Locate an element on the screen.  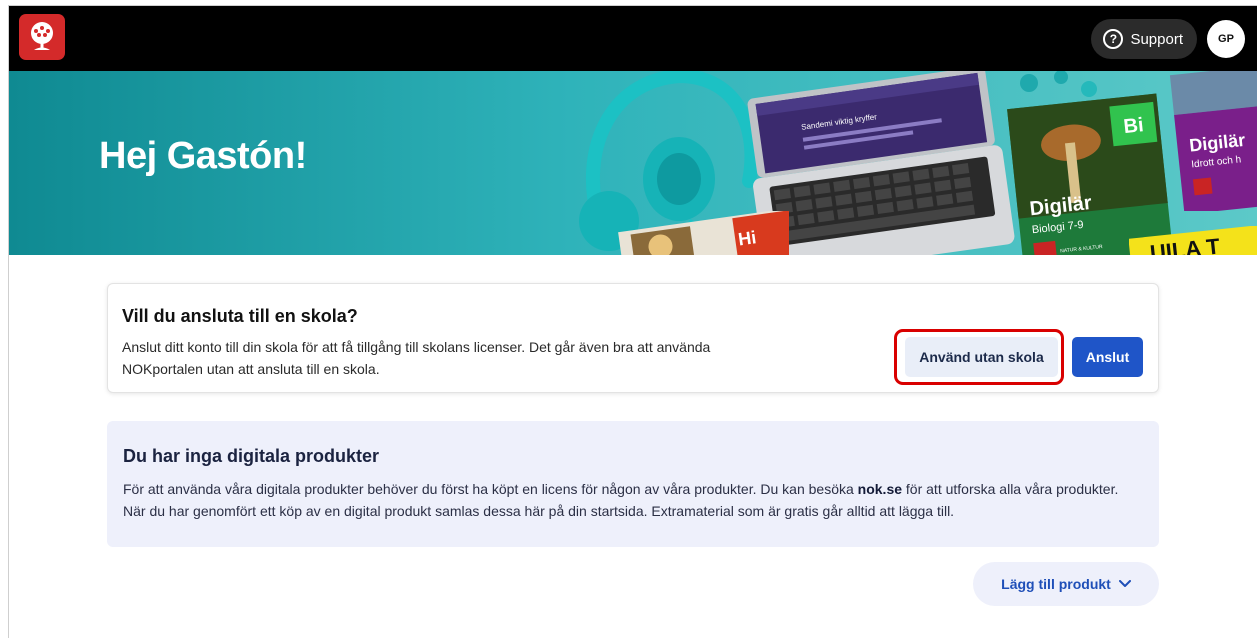
nok-link: nok.se is located at coordinates (880, 489).